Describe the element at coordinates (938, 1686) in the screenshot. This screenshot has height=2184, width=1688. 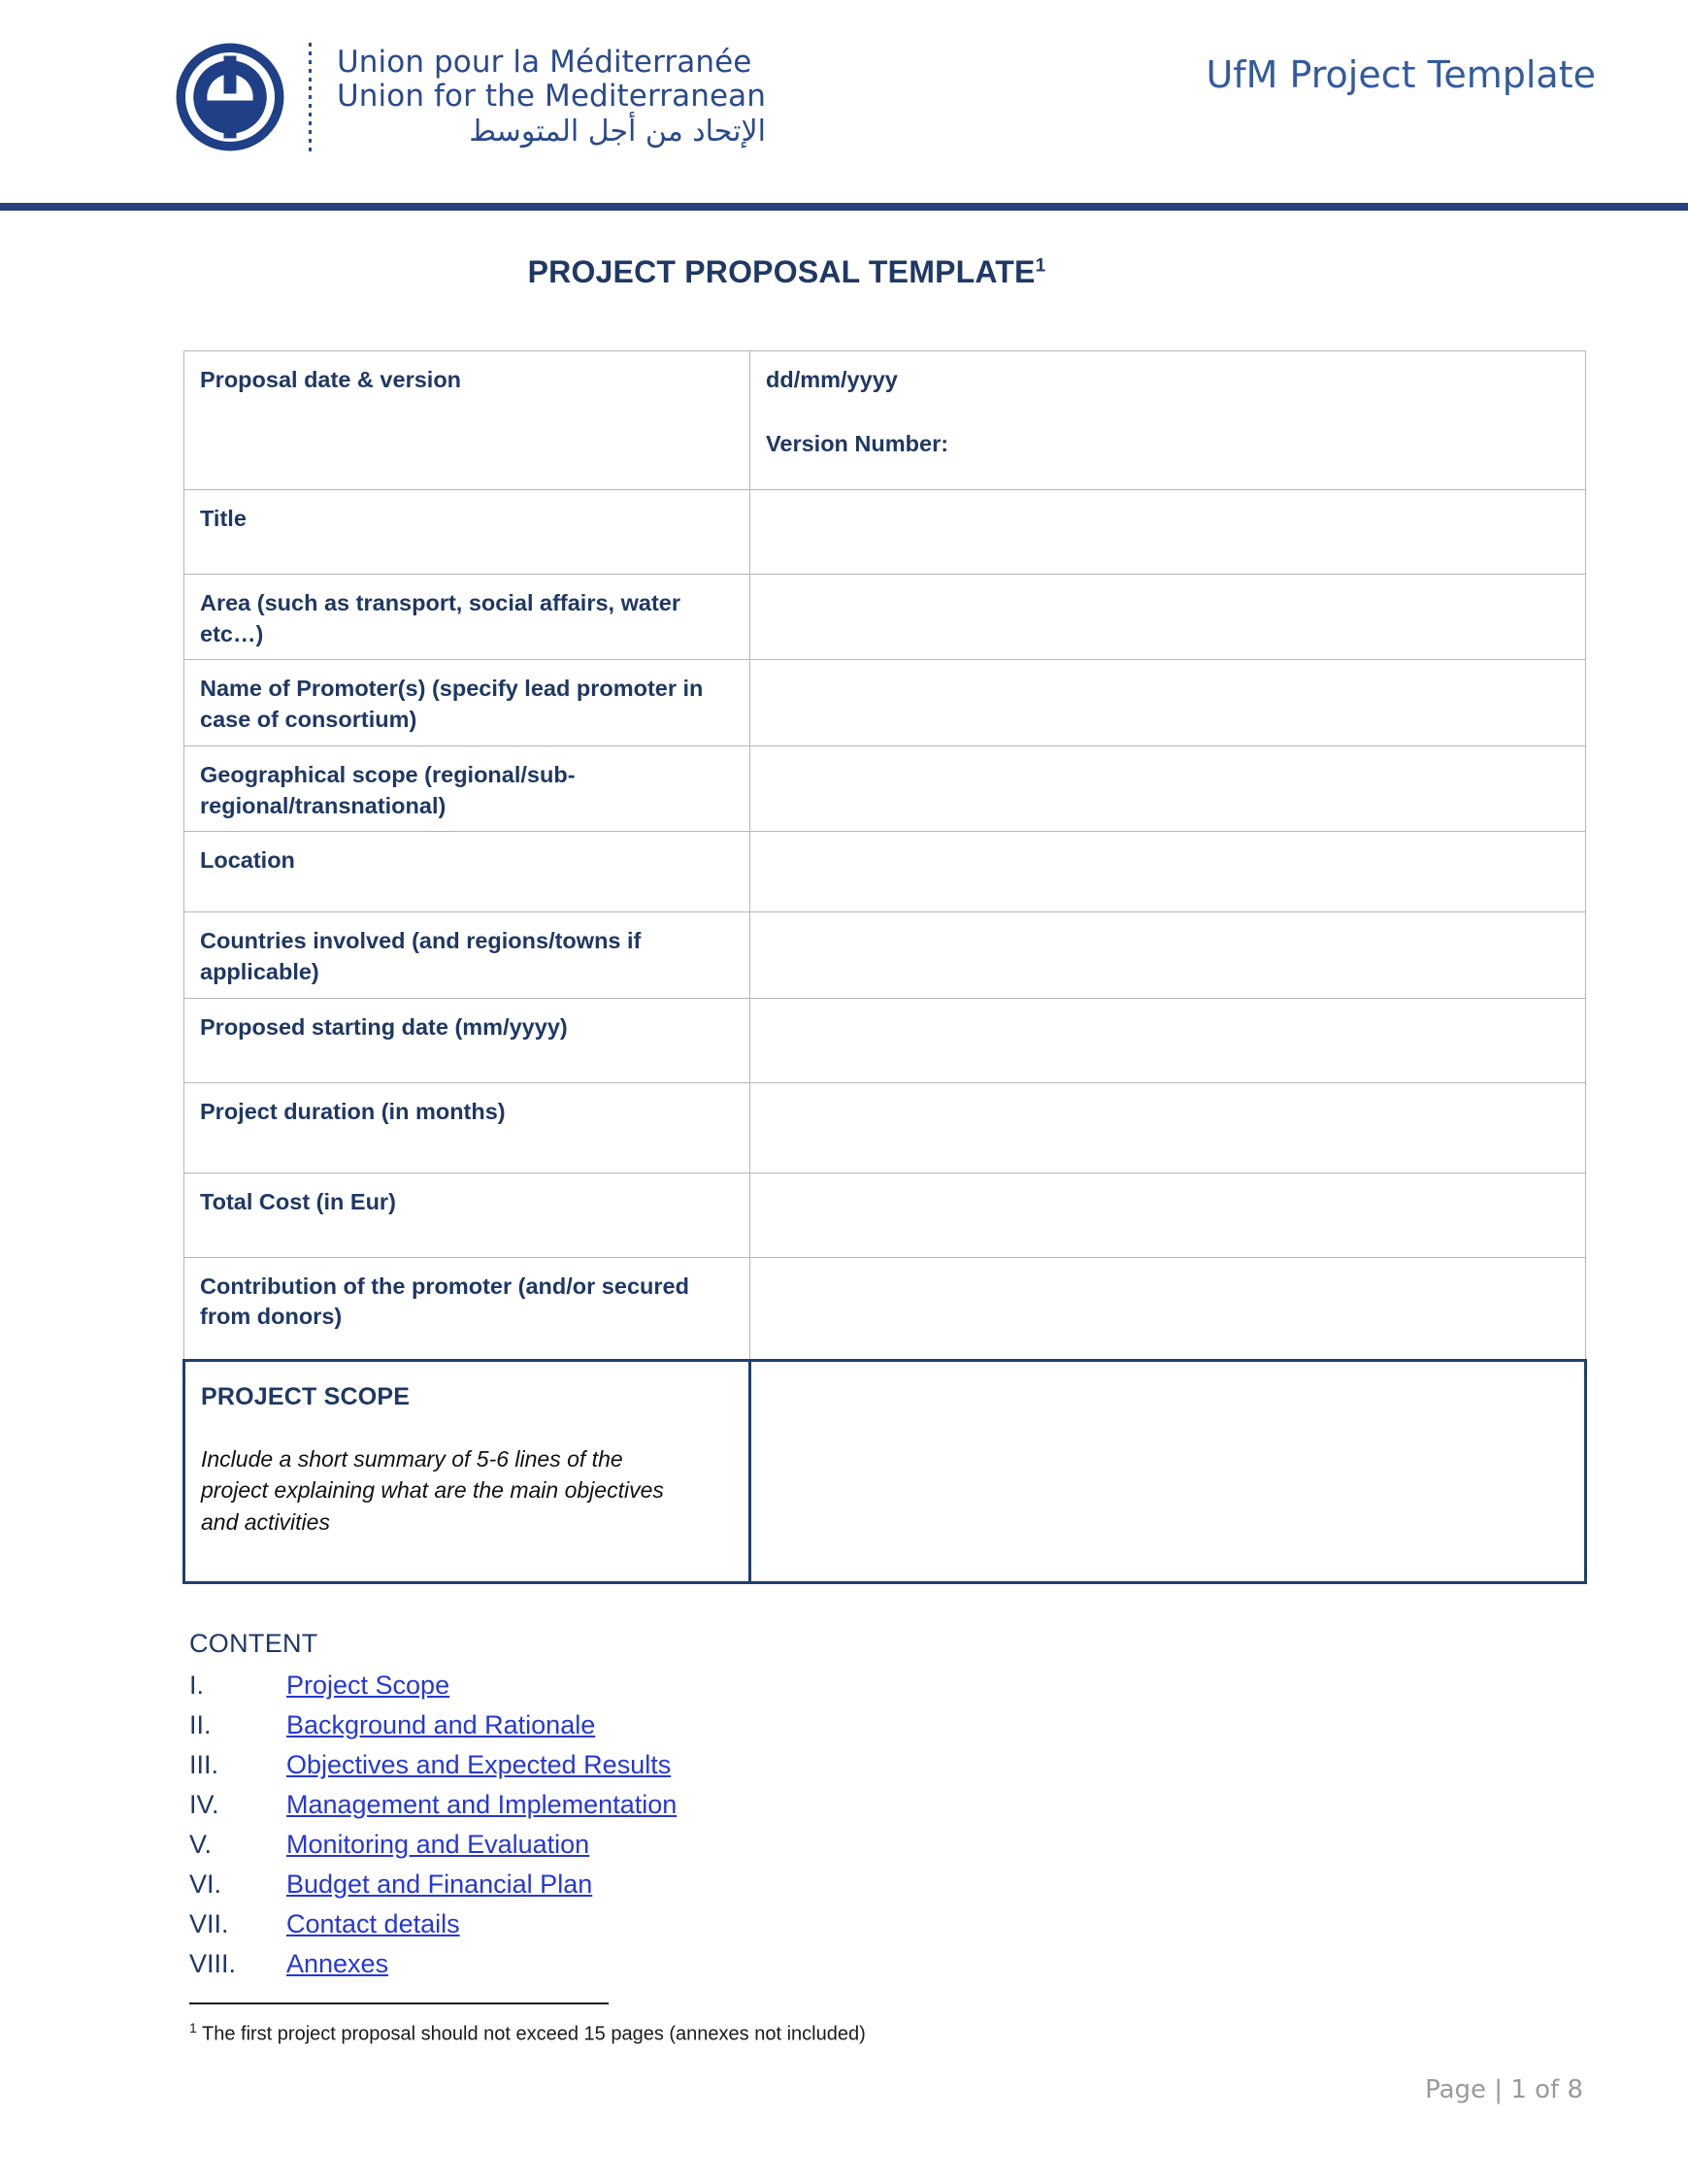
I see `list-item: I. Project Scope` at that location.